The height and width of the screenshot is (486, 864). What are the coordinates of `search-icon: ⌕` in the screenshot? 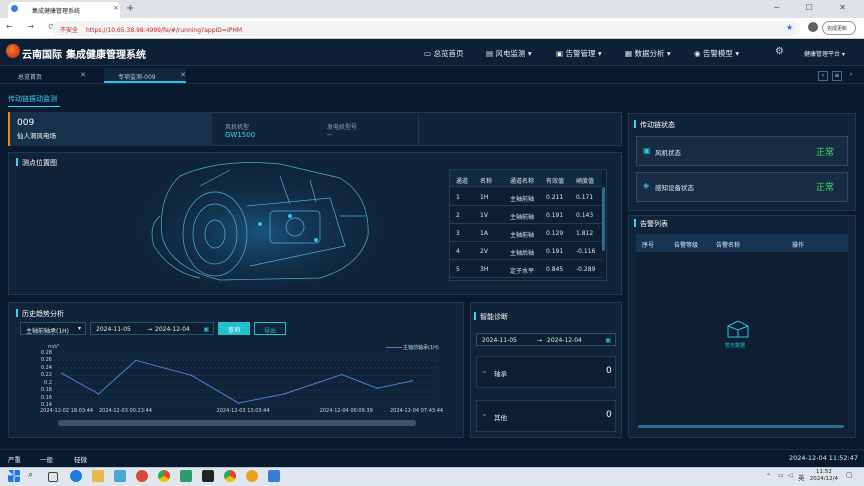 It's located at (30, 475).